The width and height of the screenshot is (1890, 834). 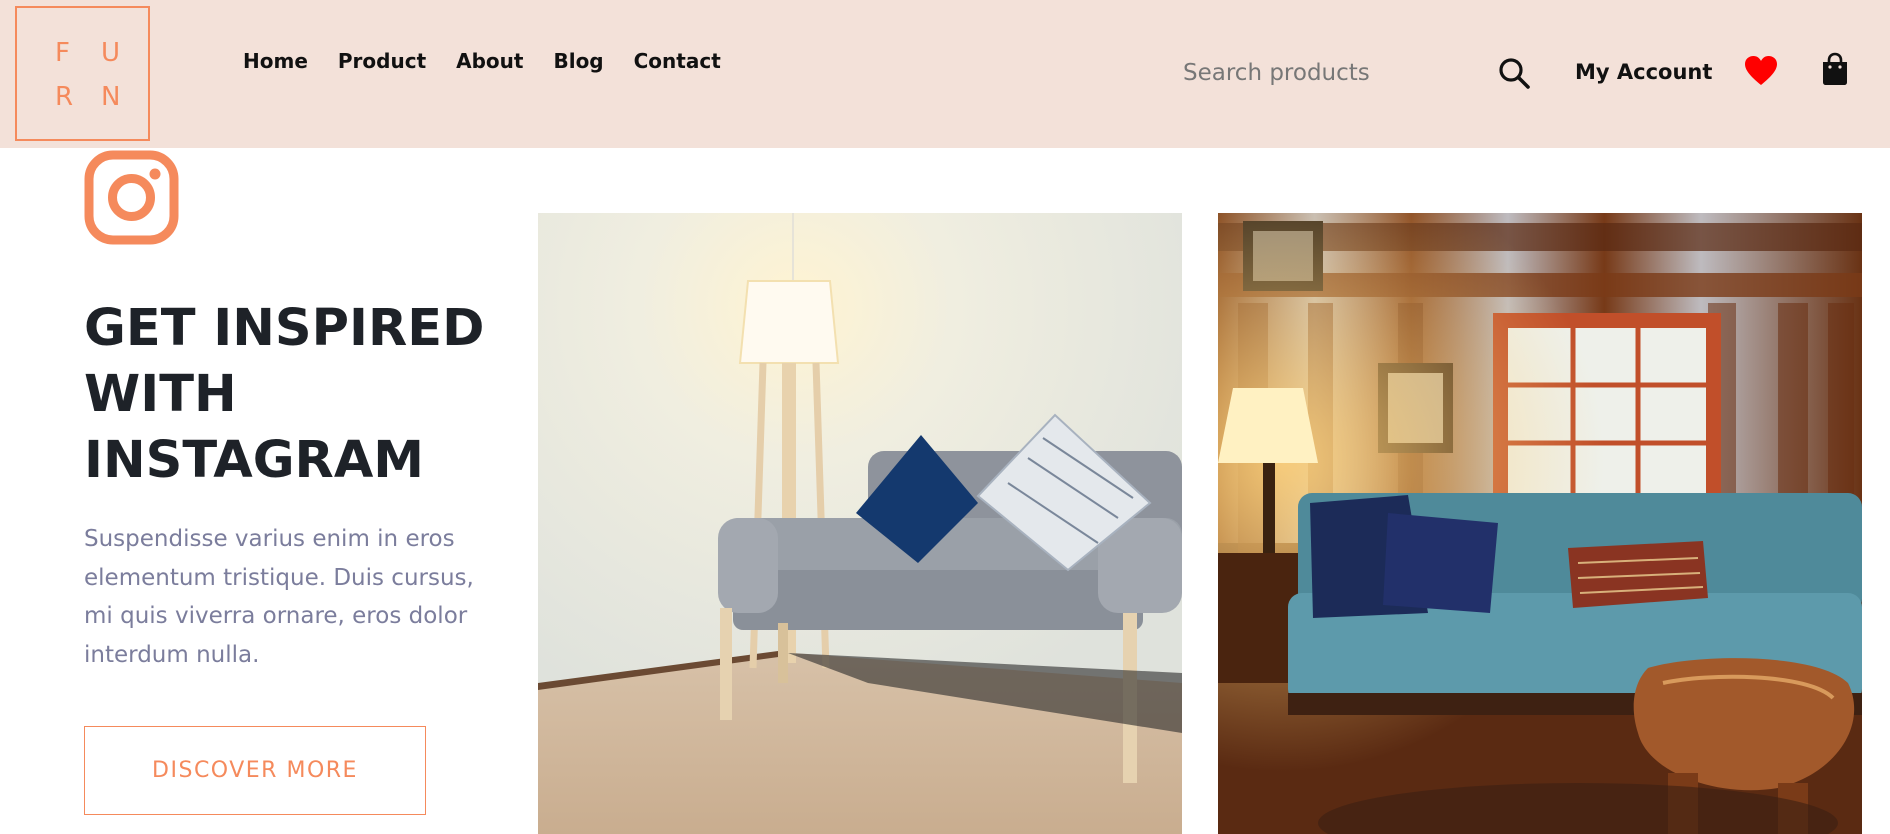 I want to click on discover-more-button: DISCOVER MORE, so click(x=255, y=770).